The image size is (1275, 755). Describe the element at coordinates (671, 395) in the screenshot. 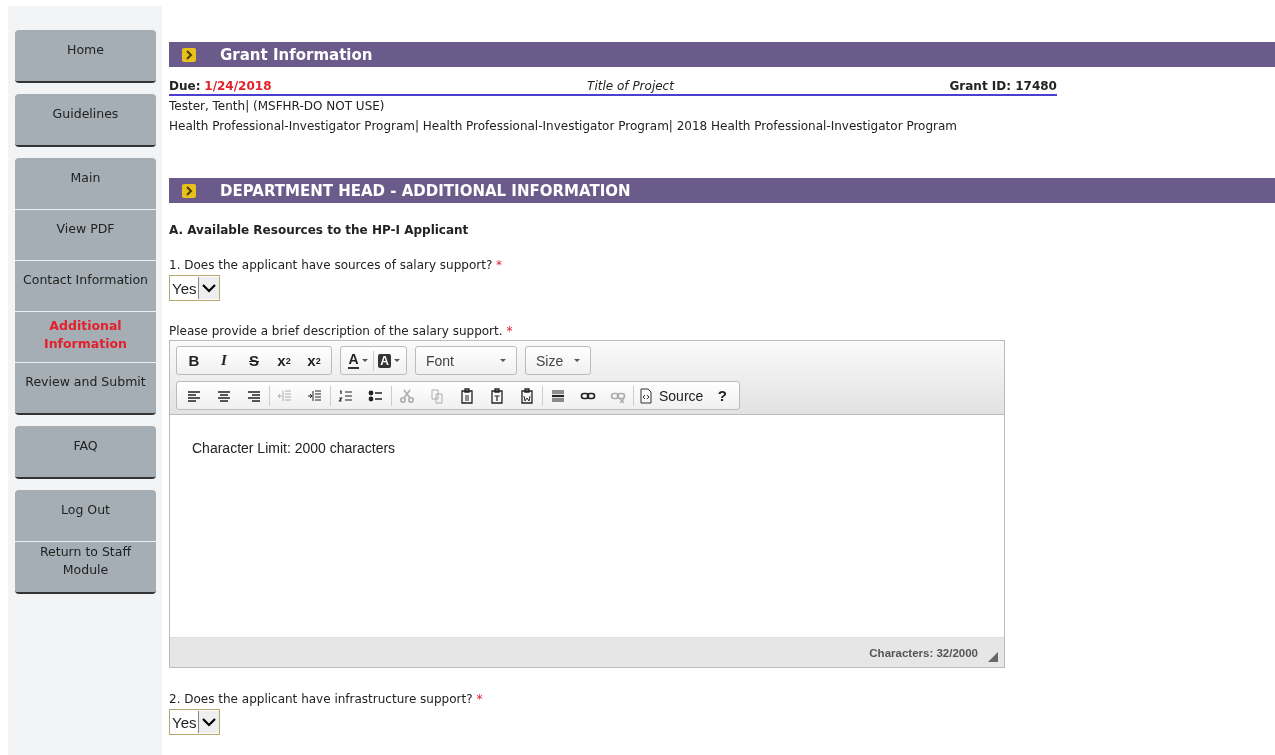

I see `source-button: Source` at that location.